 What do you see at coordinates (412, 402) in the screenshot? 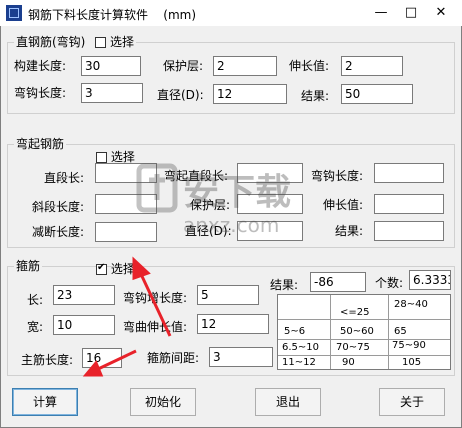
I see `about-button: 关于` at bounding box center [412, 402].